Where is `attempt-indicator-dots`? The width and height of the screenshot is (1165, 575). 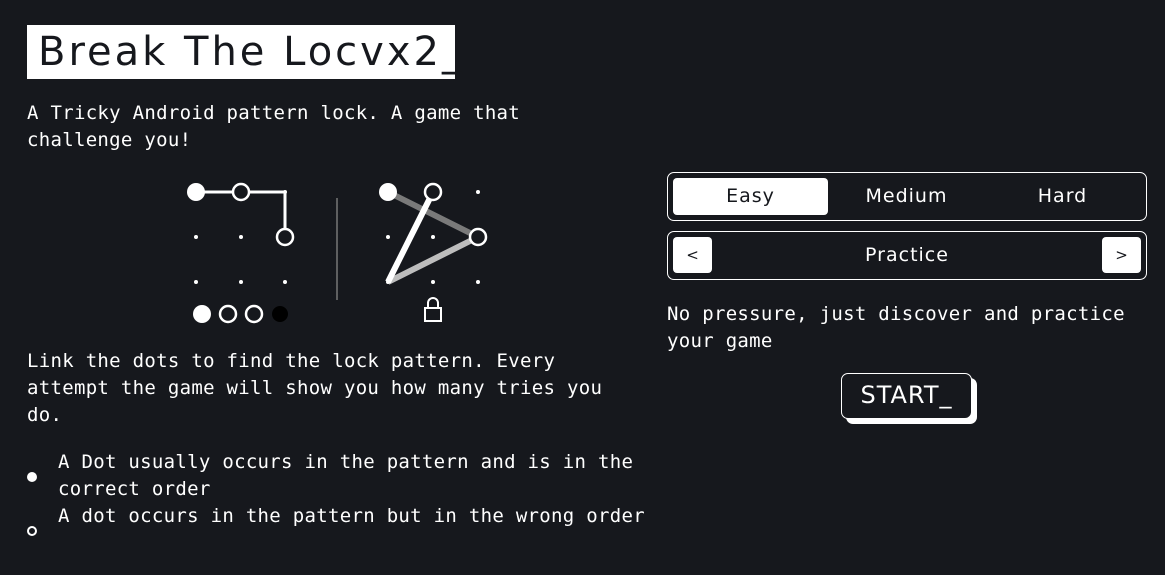
attempt-indicator-dots is located at coordinates (240, 314).